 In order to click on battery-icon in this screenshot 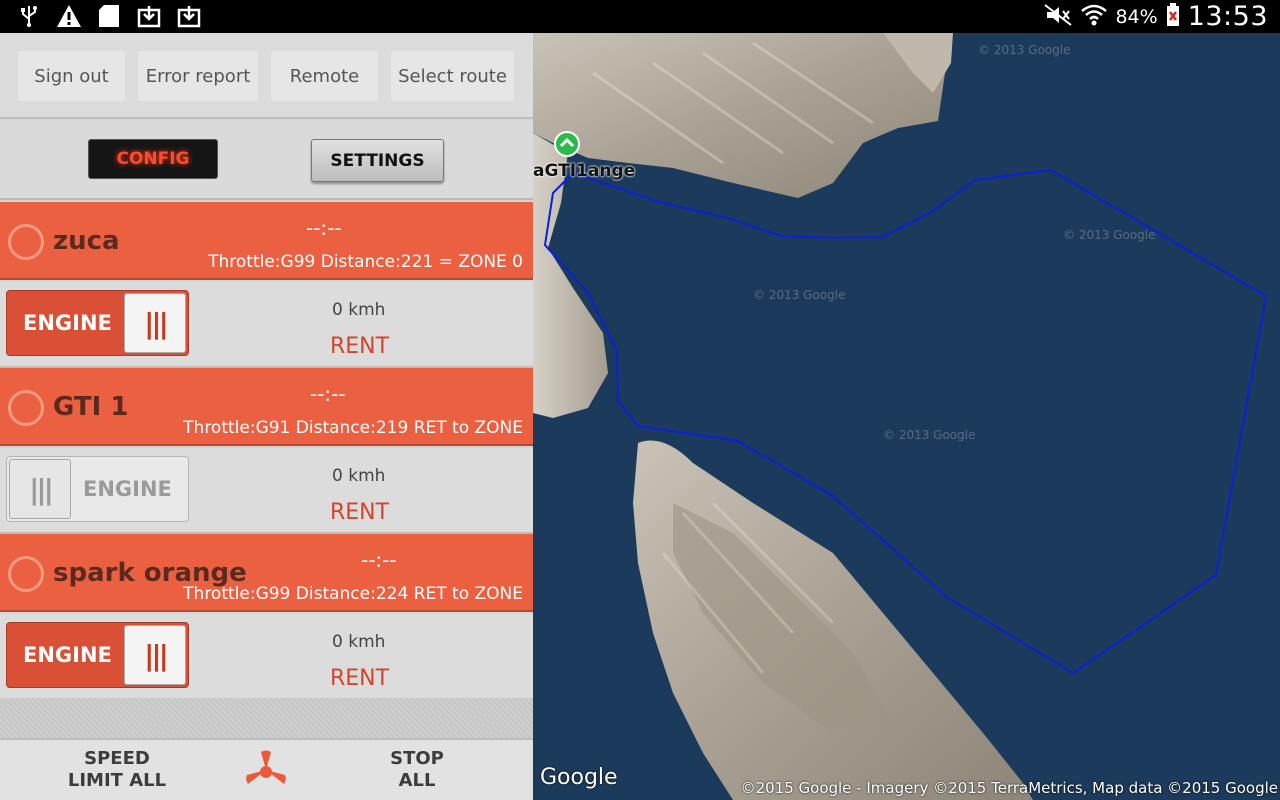, I will do `click(1173, 16)`.